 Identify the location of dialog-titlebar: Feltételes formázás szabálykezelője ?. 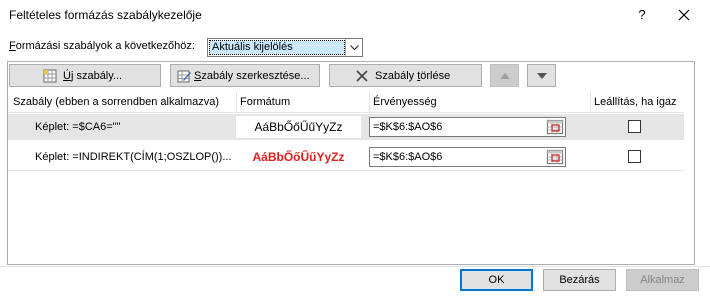
(355, 15).